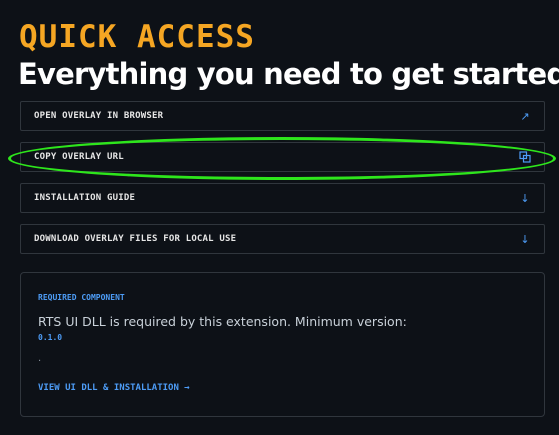 This screenshot has width=559, height=435. Describe the element at coordinates (525, 157) in the screenshot. I see `copy-icon` at that location.